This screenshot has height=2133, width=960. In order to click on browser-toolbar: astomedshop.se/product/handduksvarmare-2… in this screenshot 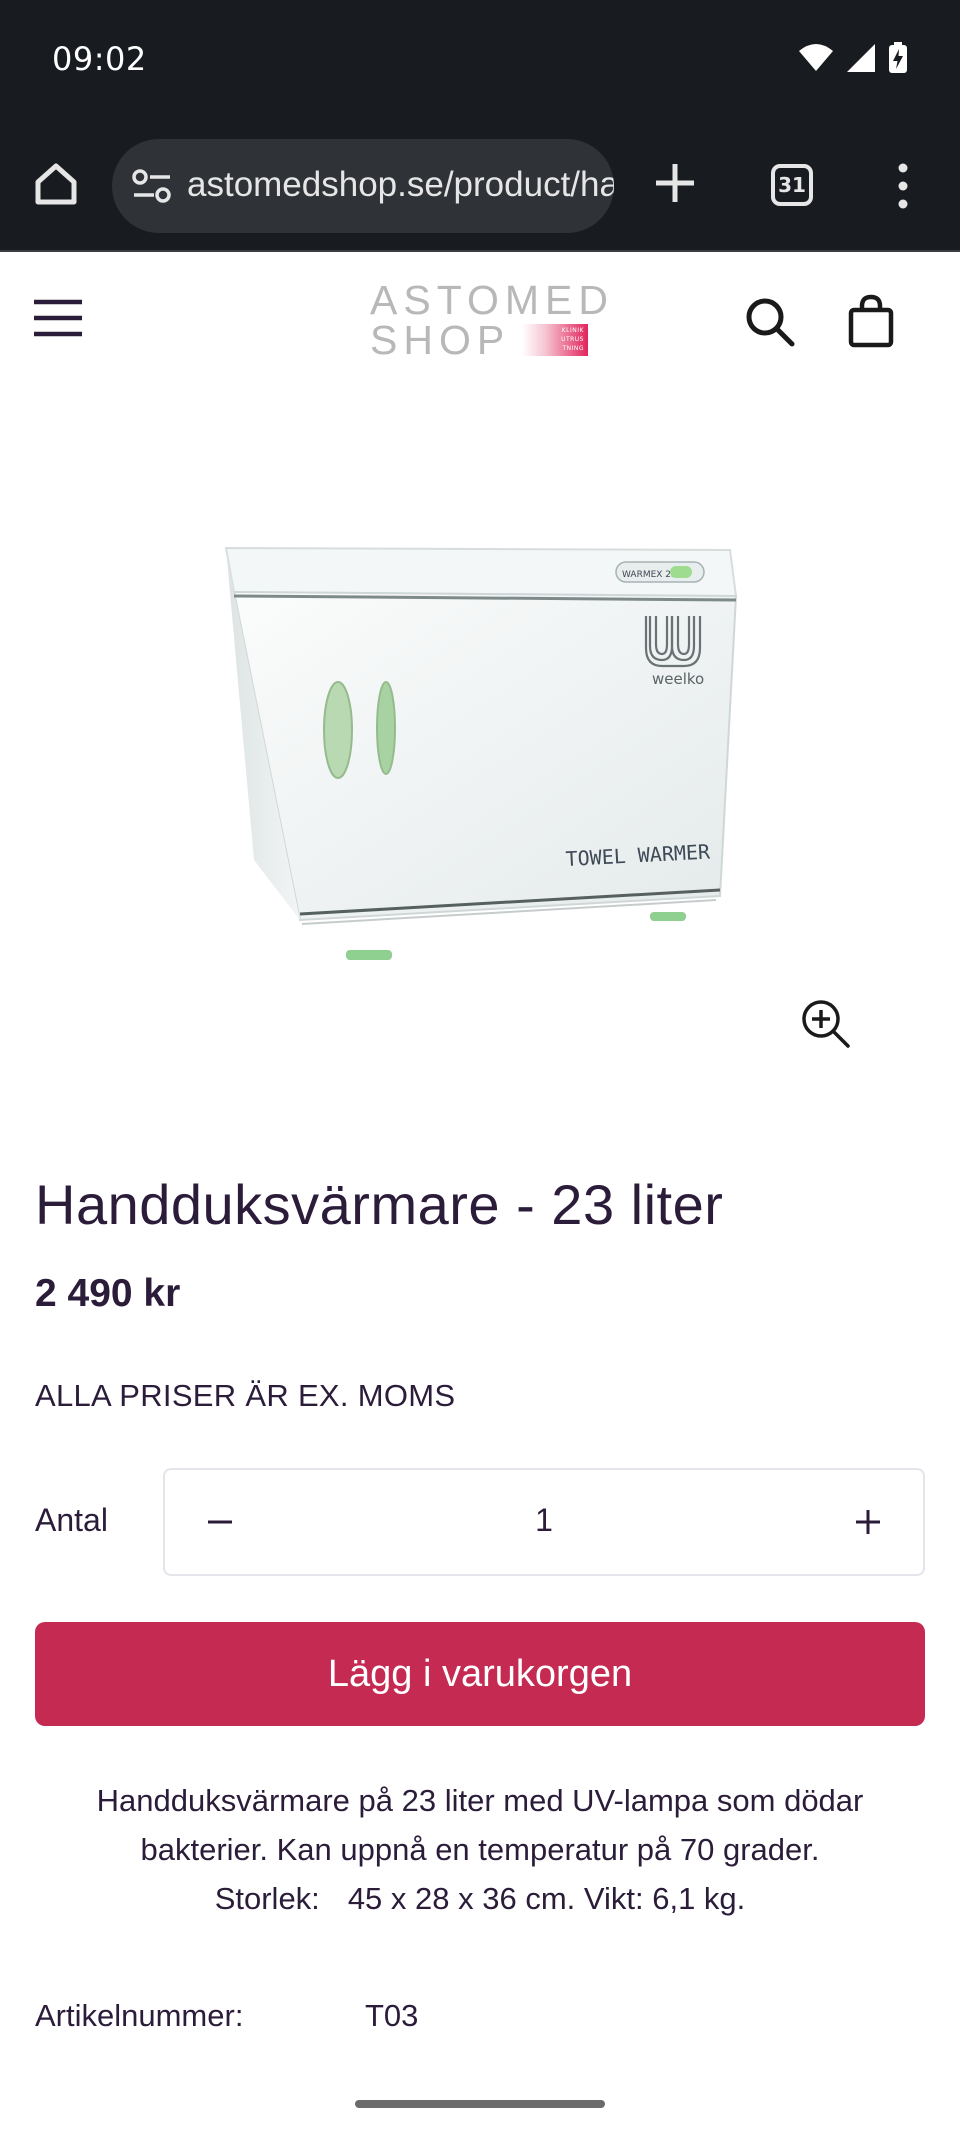, I will do `click(480, 187)`.